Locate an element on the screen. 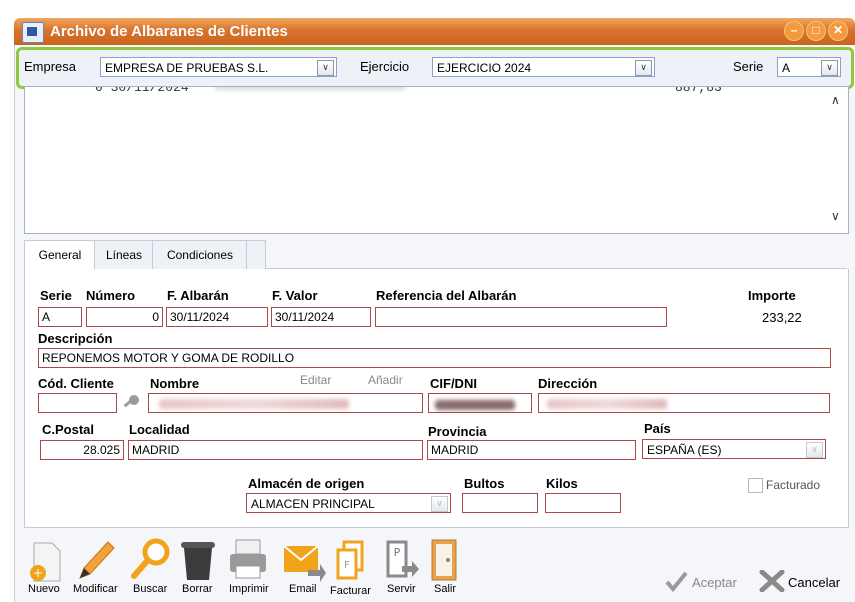 The image size is (855, 602). cod-cliente-field is located at coordinates (77, 403).